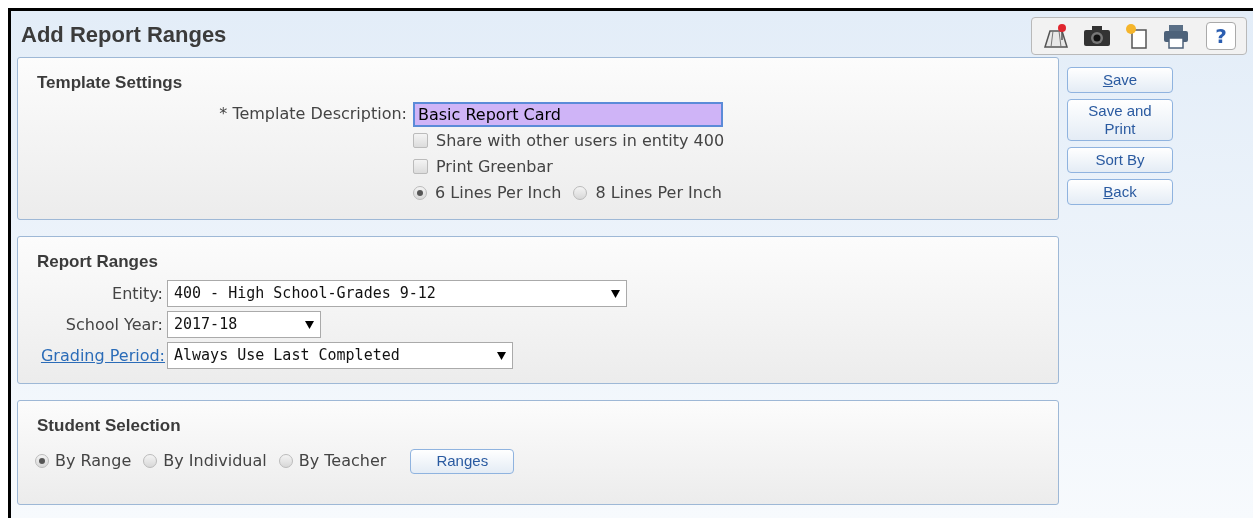  Describe the element at coordinates (1056, 36) in the screenshot. I see `map-pin-icon` at that location.